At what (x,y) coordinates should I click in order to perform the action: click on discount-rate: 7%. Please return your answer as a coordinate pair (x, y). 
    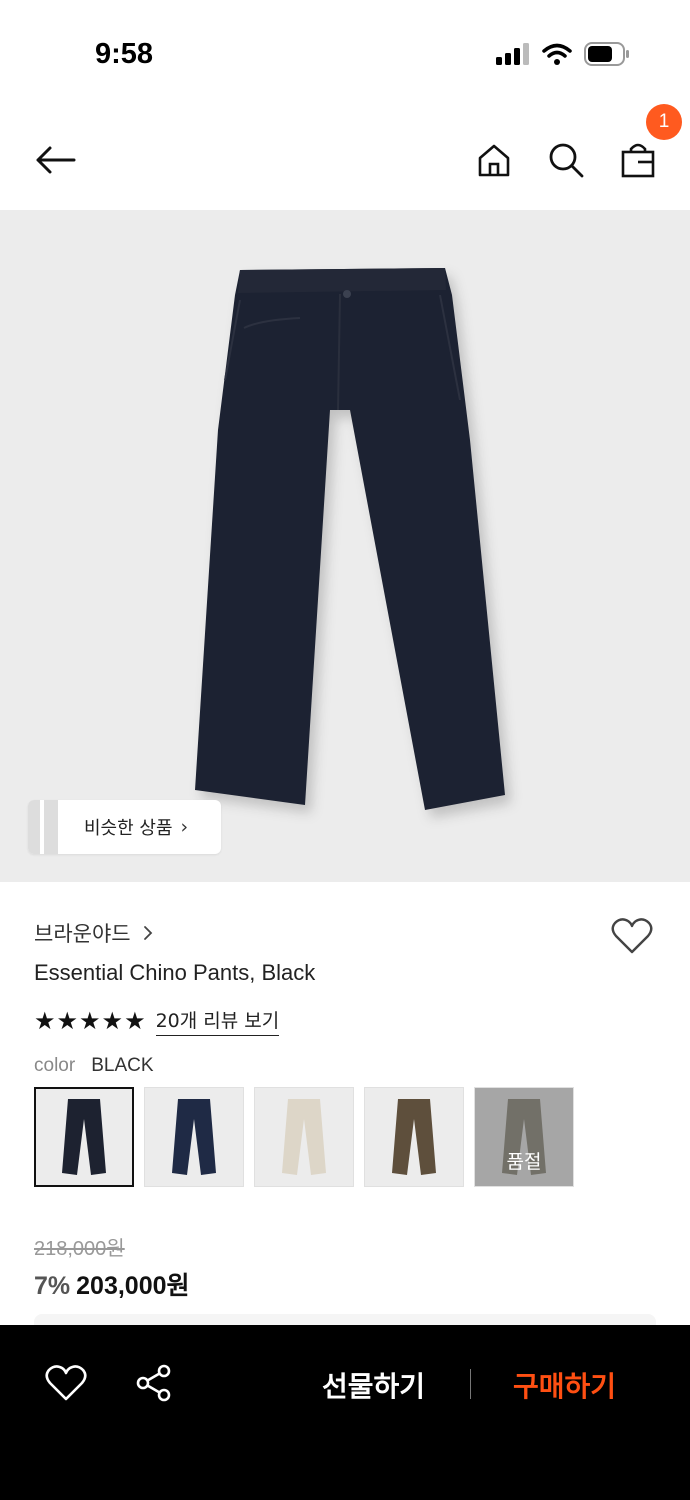
    Looking at the image, I should click on (52, 1286).